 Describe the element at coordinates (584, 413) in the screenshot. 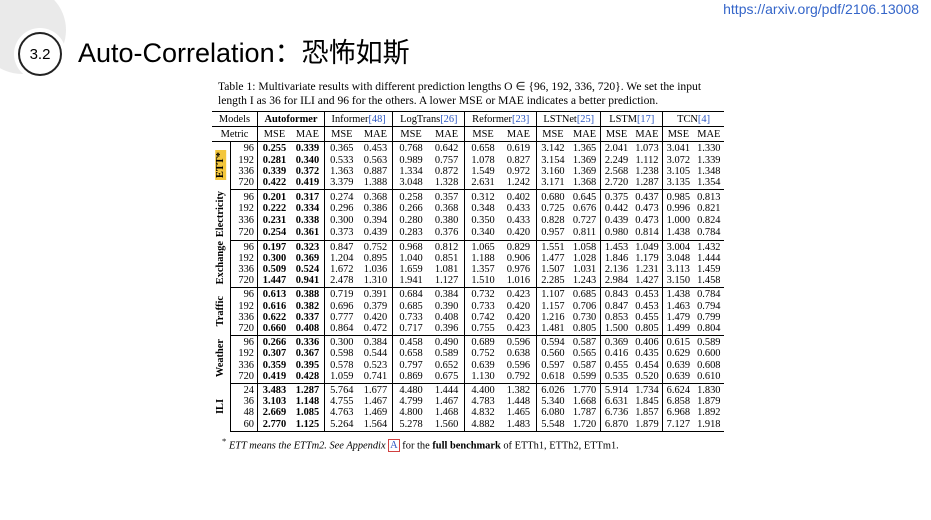

I see `mae-value: 1.787` at that location.